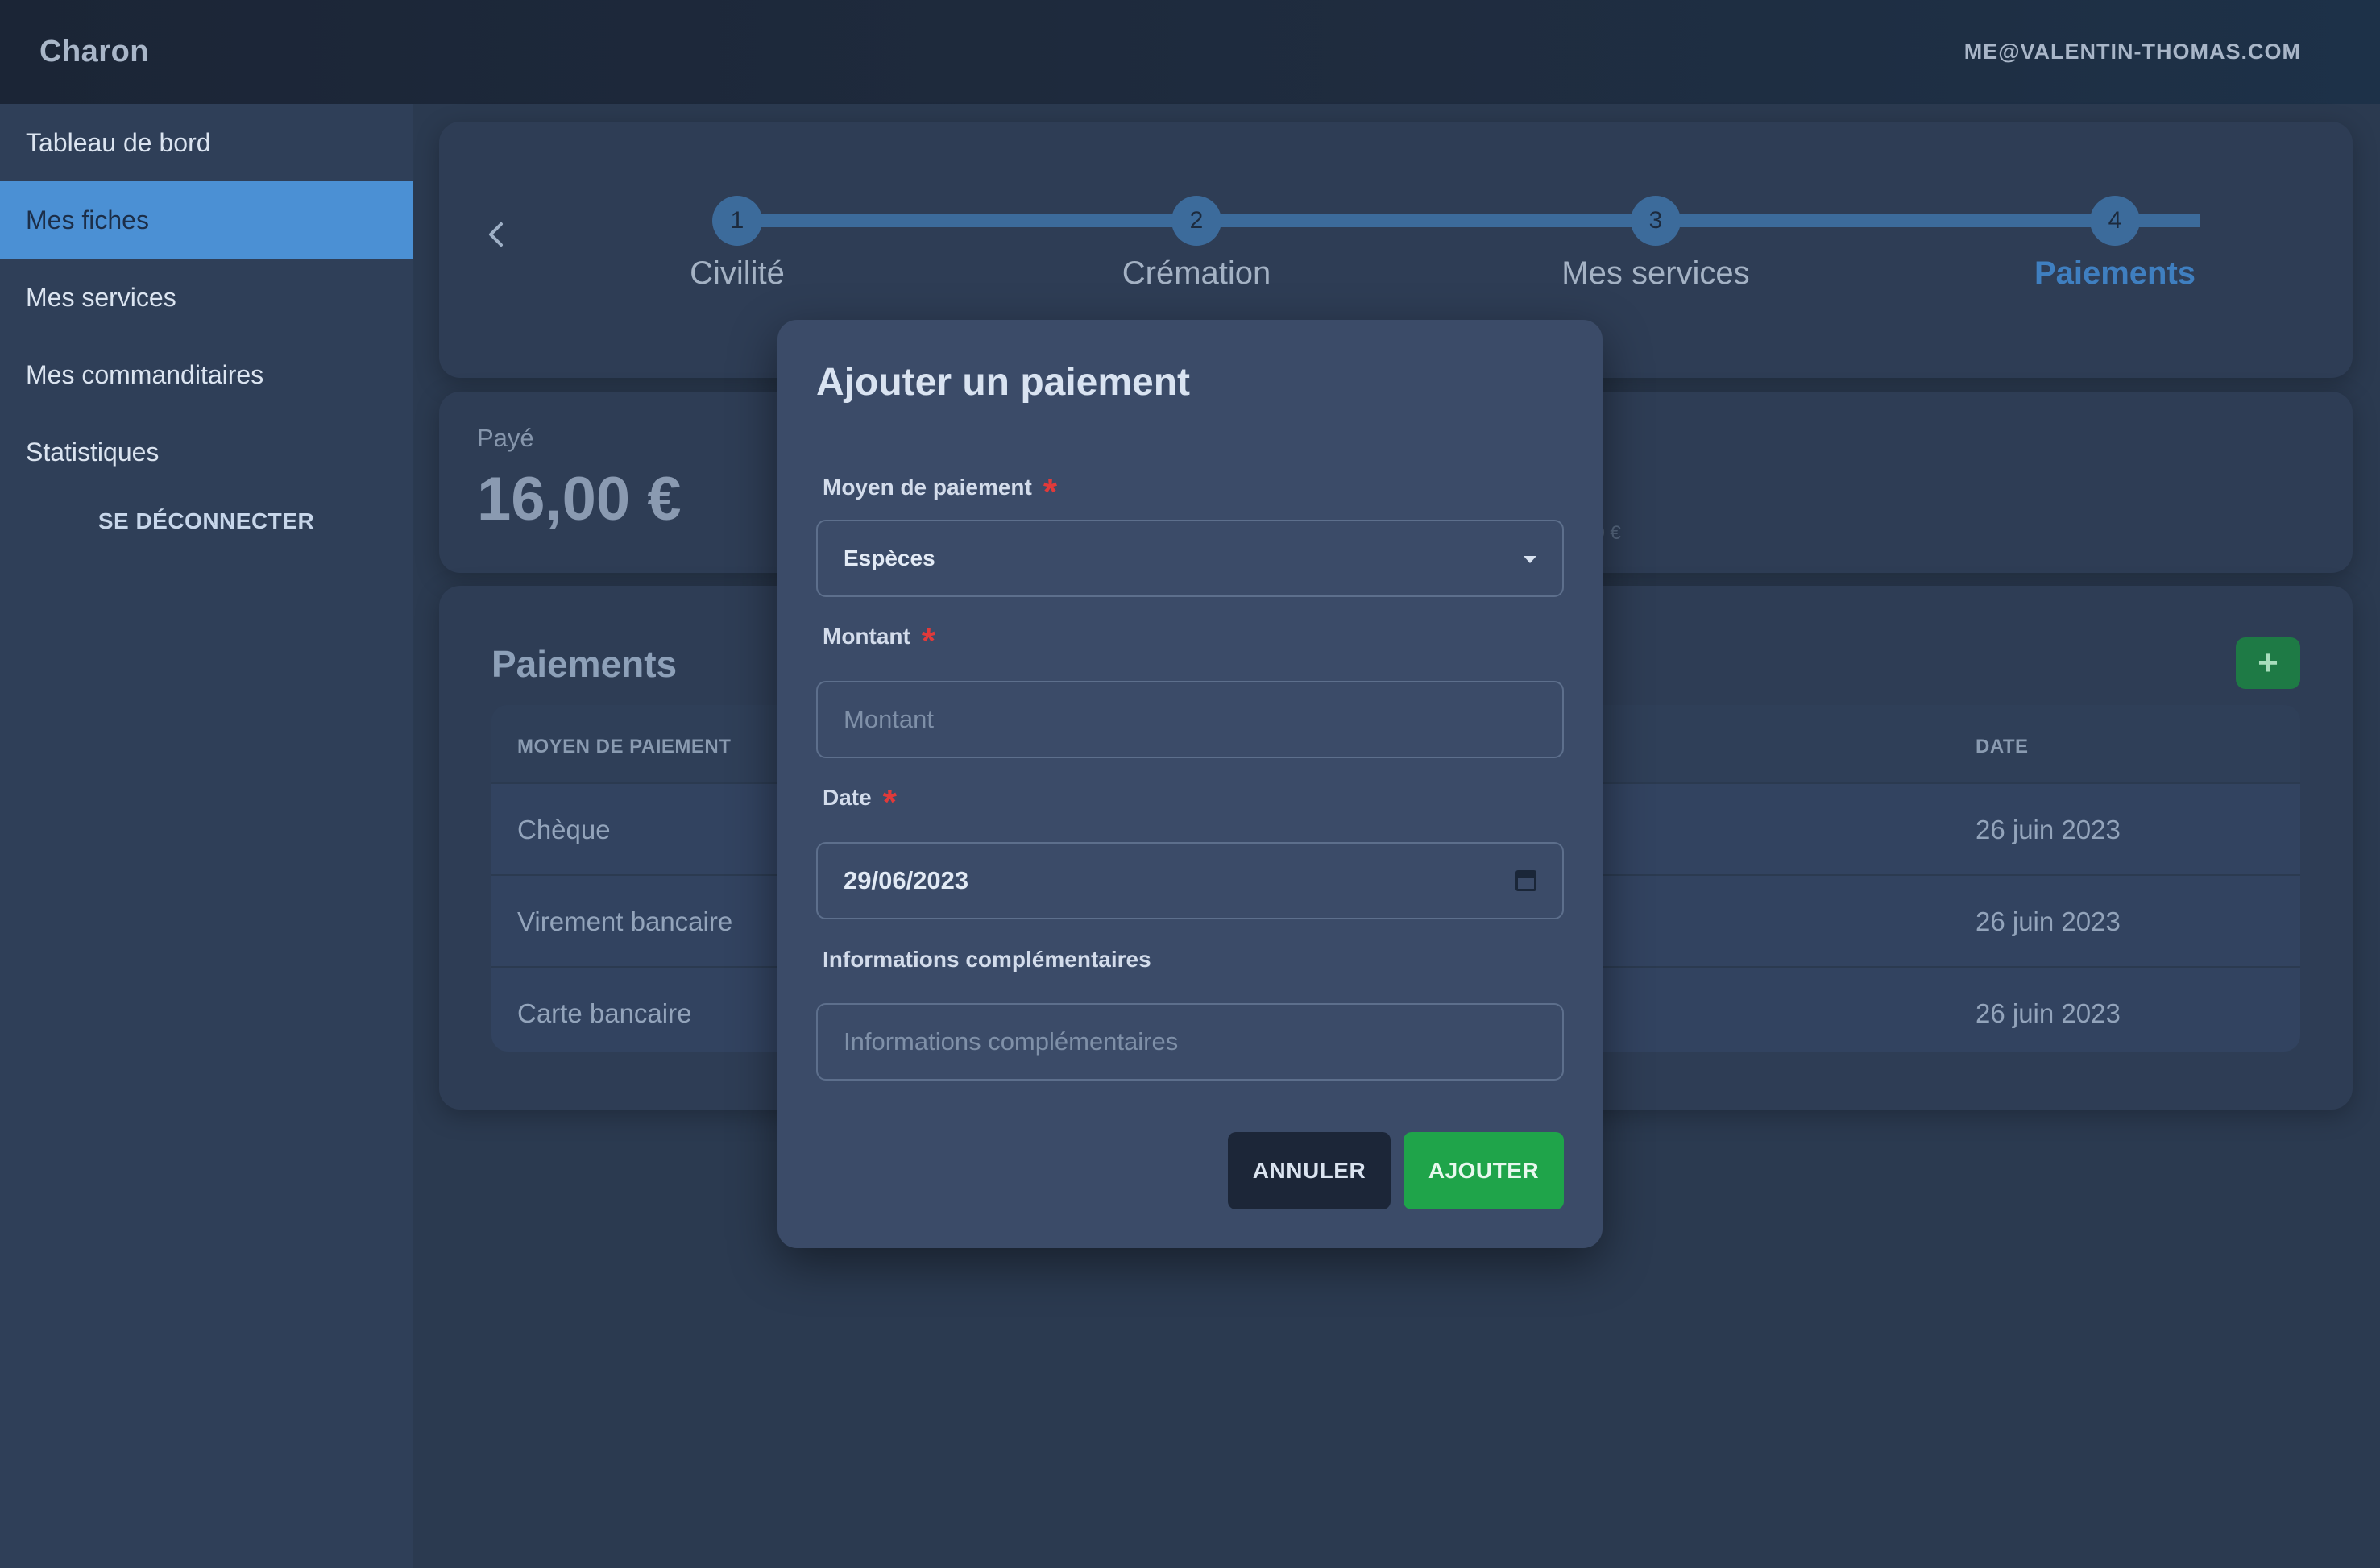 This screenshot has width=2380, height=1568. I want to click on select-value: Espèces, so click(889, 557).